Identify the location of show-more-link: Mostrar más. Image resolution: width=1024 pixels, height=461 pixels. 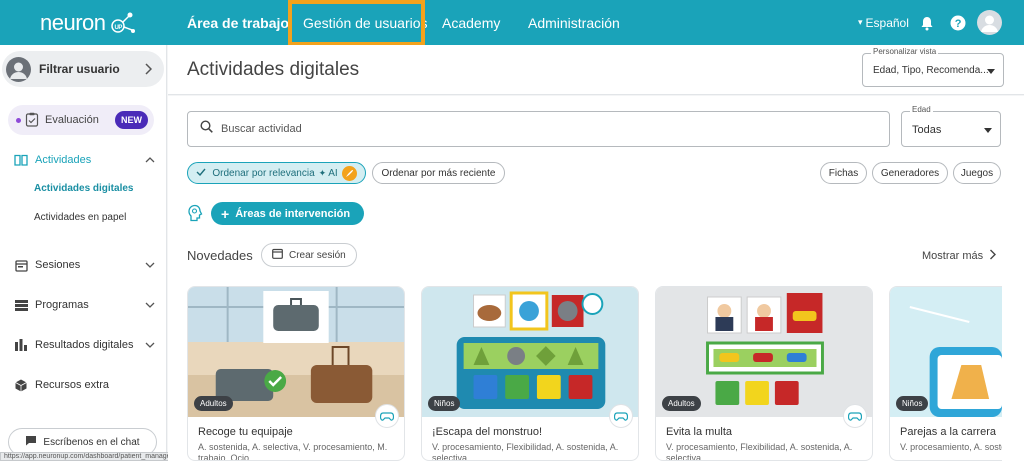
(959, 256).